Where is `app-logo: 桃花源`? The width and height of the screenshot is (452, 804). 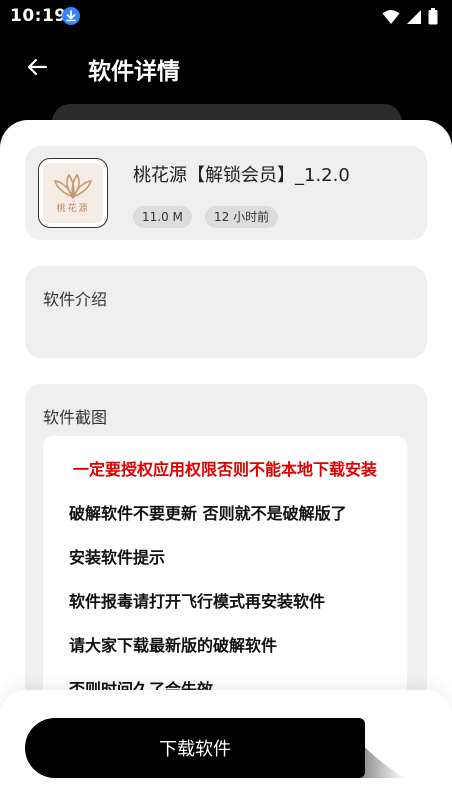
app-logo: 桃花源 is located at coordinates (73, 193).